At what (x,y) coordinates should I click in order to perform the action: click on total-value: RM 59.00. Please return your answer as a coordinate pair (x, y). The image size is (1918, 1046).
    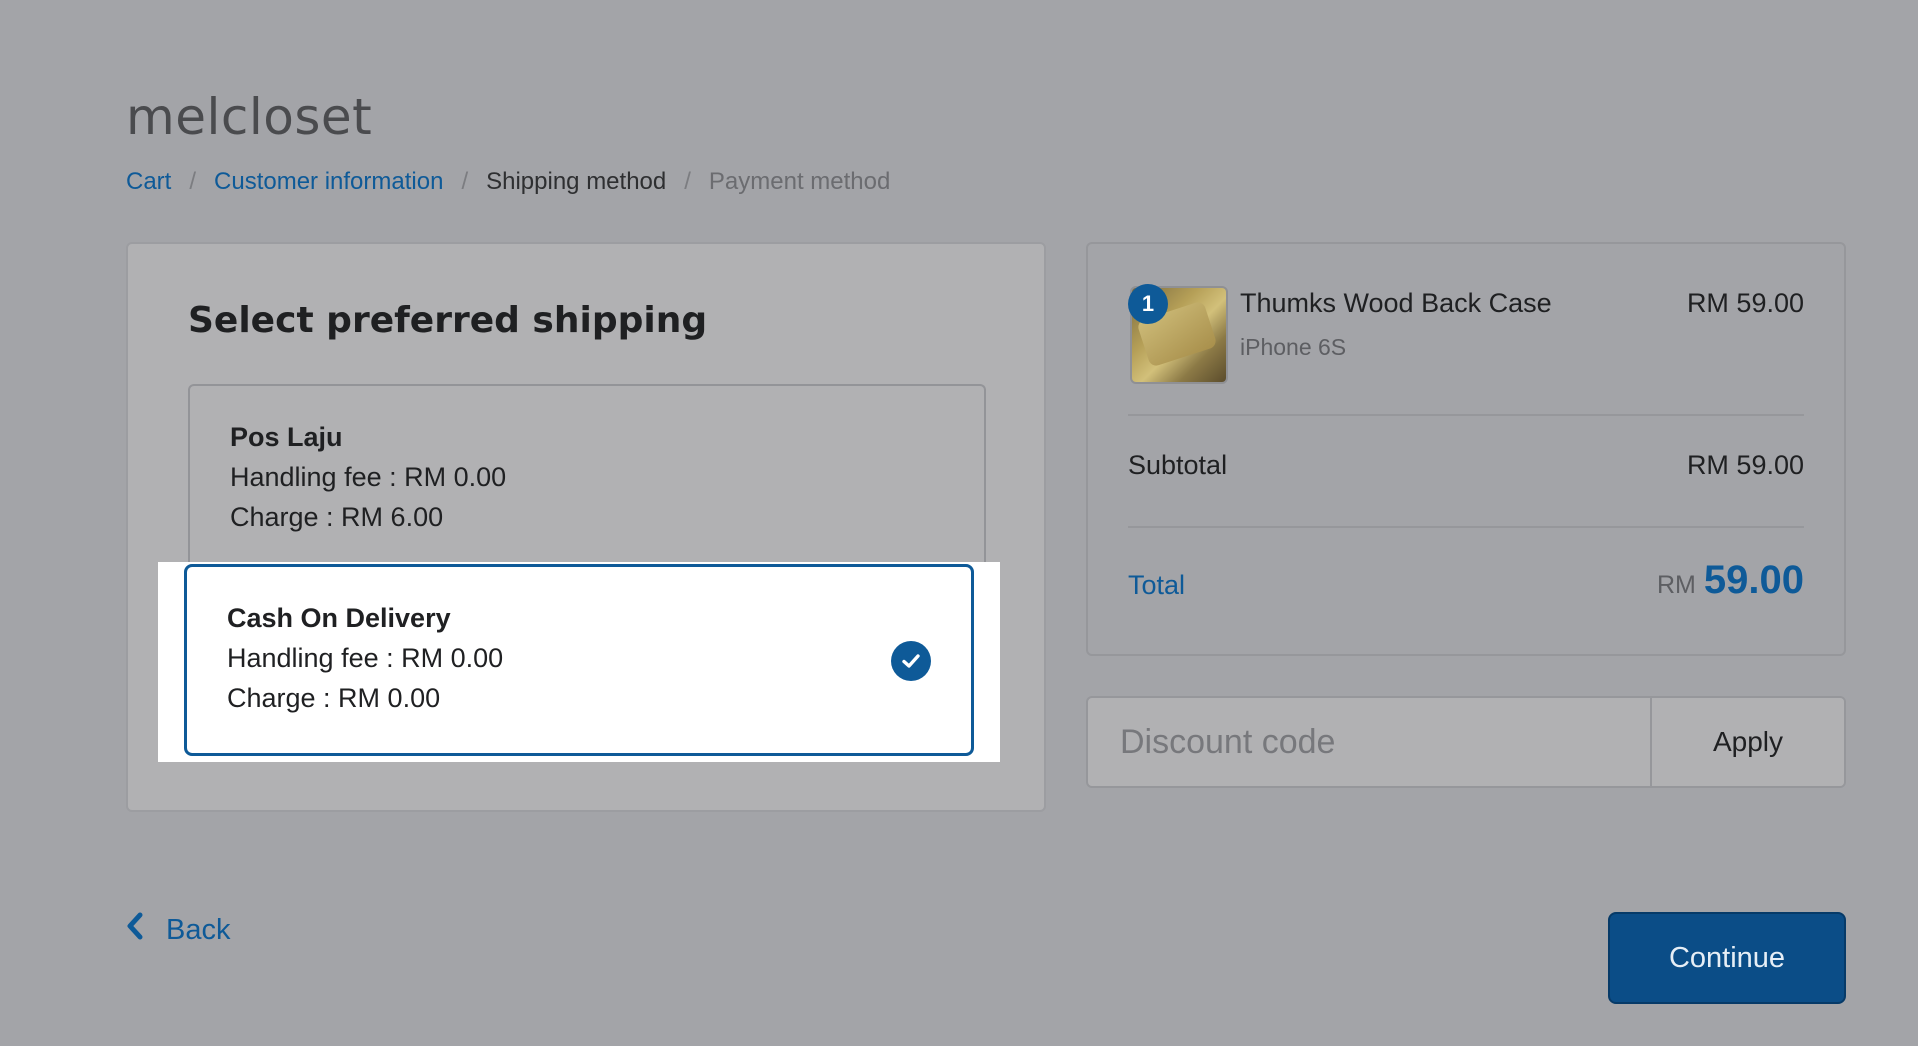
    Looking at the image, I should click on (1730, 580).